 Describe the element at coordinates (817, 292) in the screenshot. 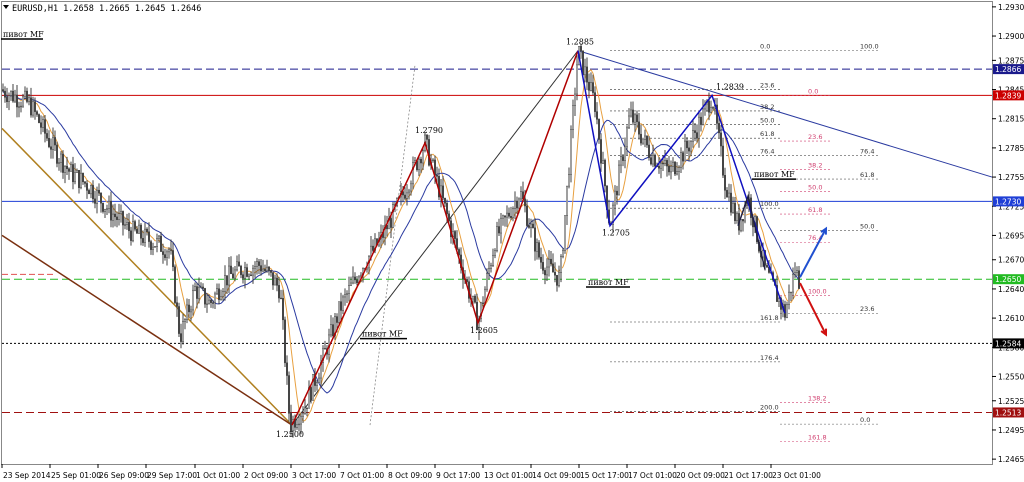

I see `fib-pink-label: 100.0` at that location.